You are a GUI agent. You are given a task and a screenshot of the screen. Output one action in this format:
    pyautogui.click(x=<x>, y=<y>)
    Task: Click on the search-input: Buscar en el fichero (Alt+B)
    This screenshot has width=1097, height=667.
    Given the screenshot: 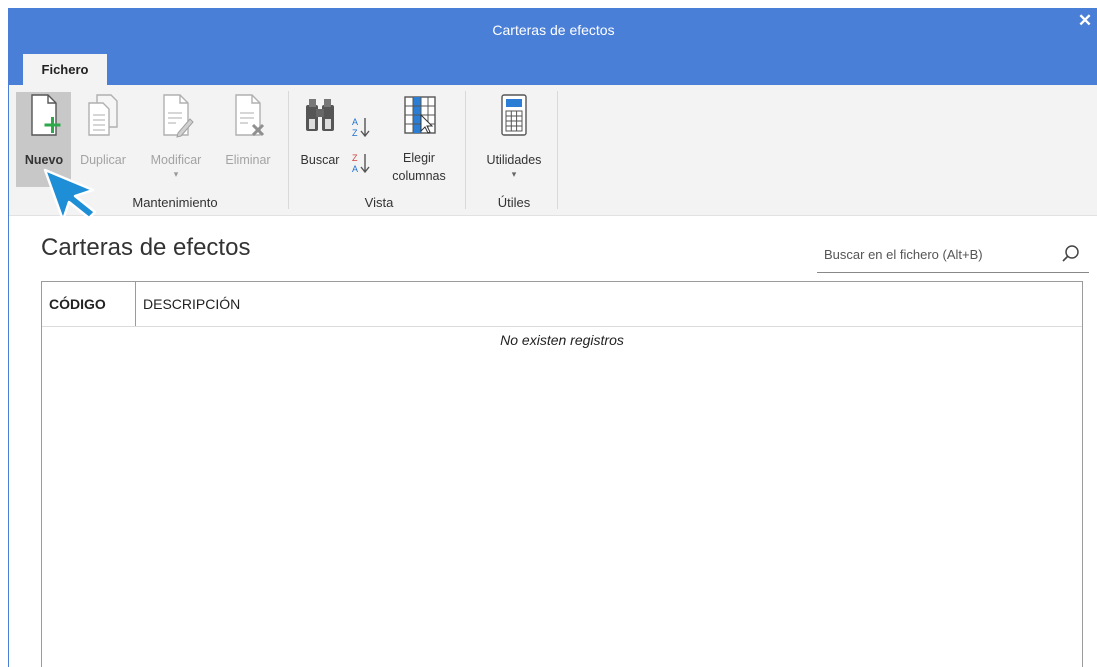 What is the action you would take?
    pyautogui.click(x=903, y=254)
    